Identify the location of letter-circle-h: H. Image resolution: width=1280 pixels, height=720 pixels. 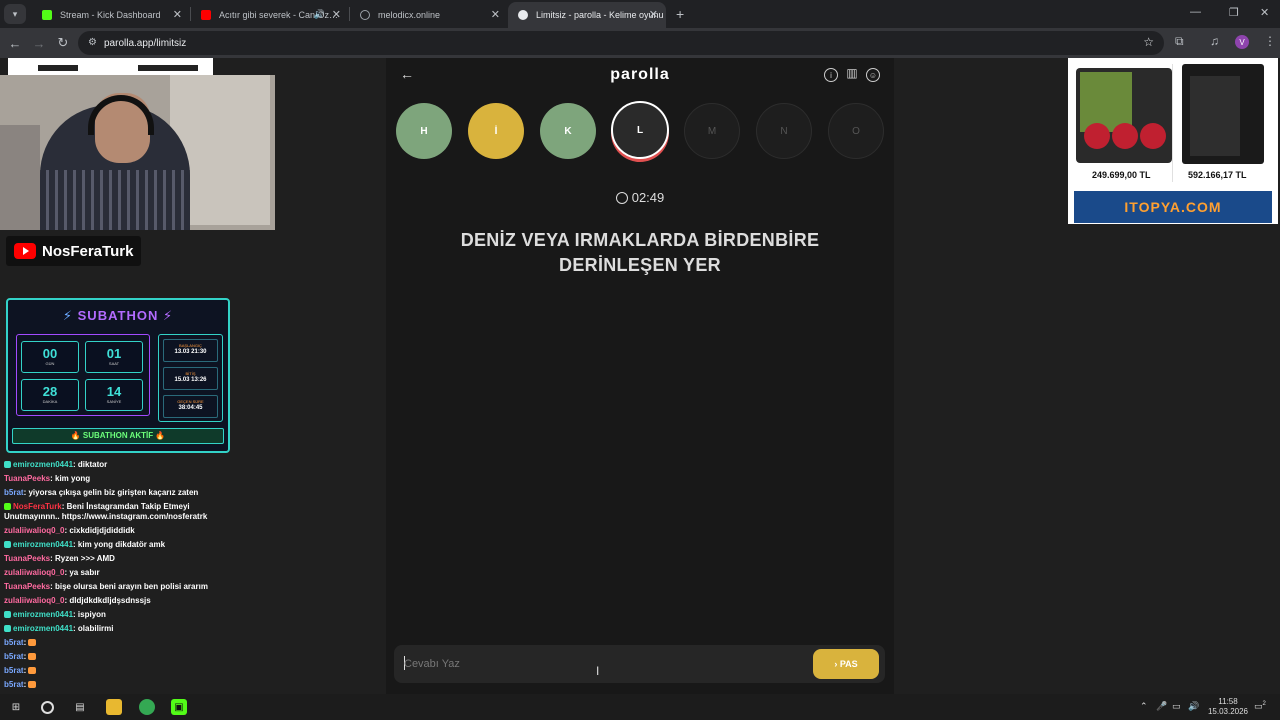
(424, 131).